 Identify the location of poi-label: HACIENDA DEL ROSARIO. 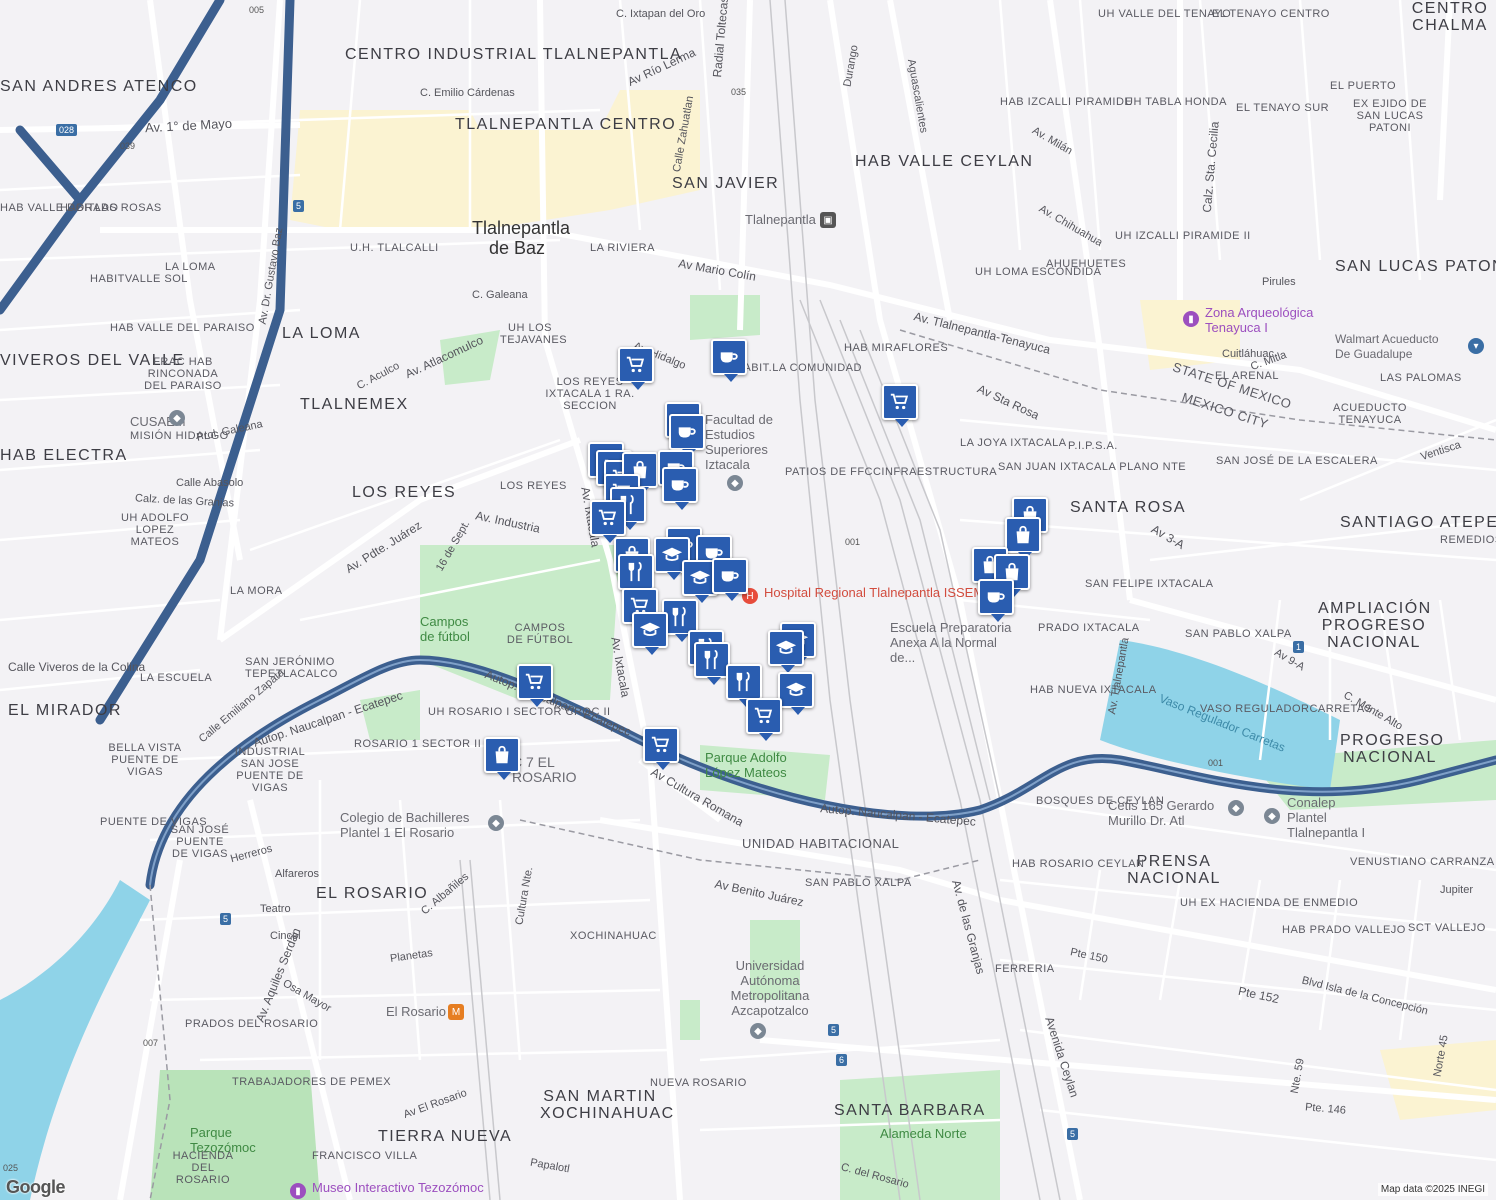
(203, 1168).